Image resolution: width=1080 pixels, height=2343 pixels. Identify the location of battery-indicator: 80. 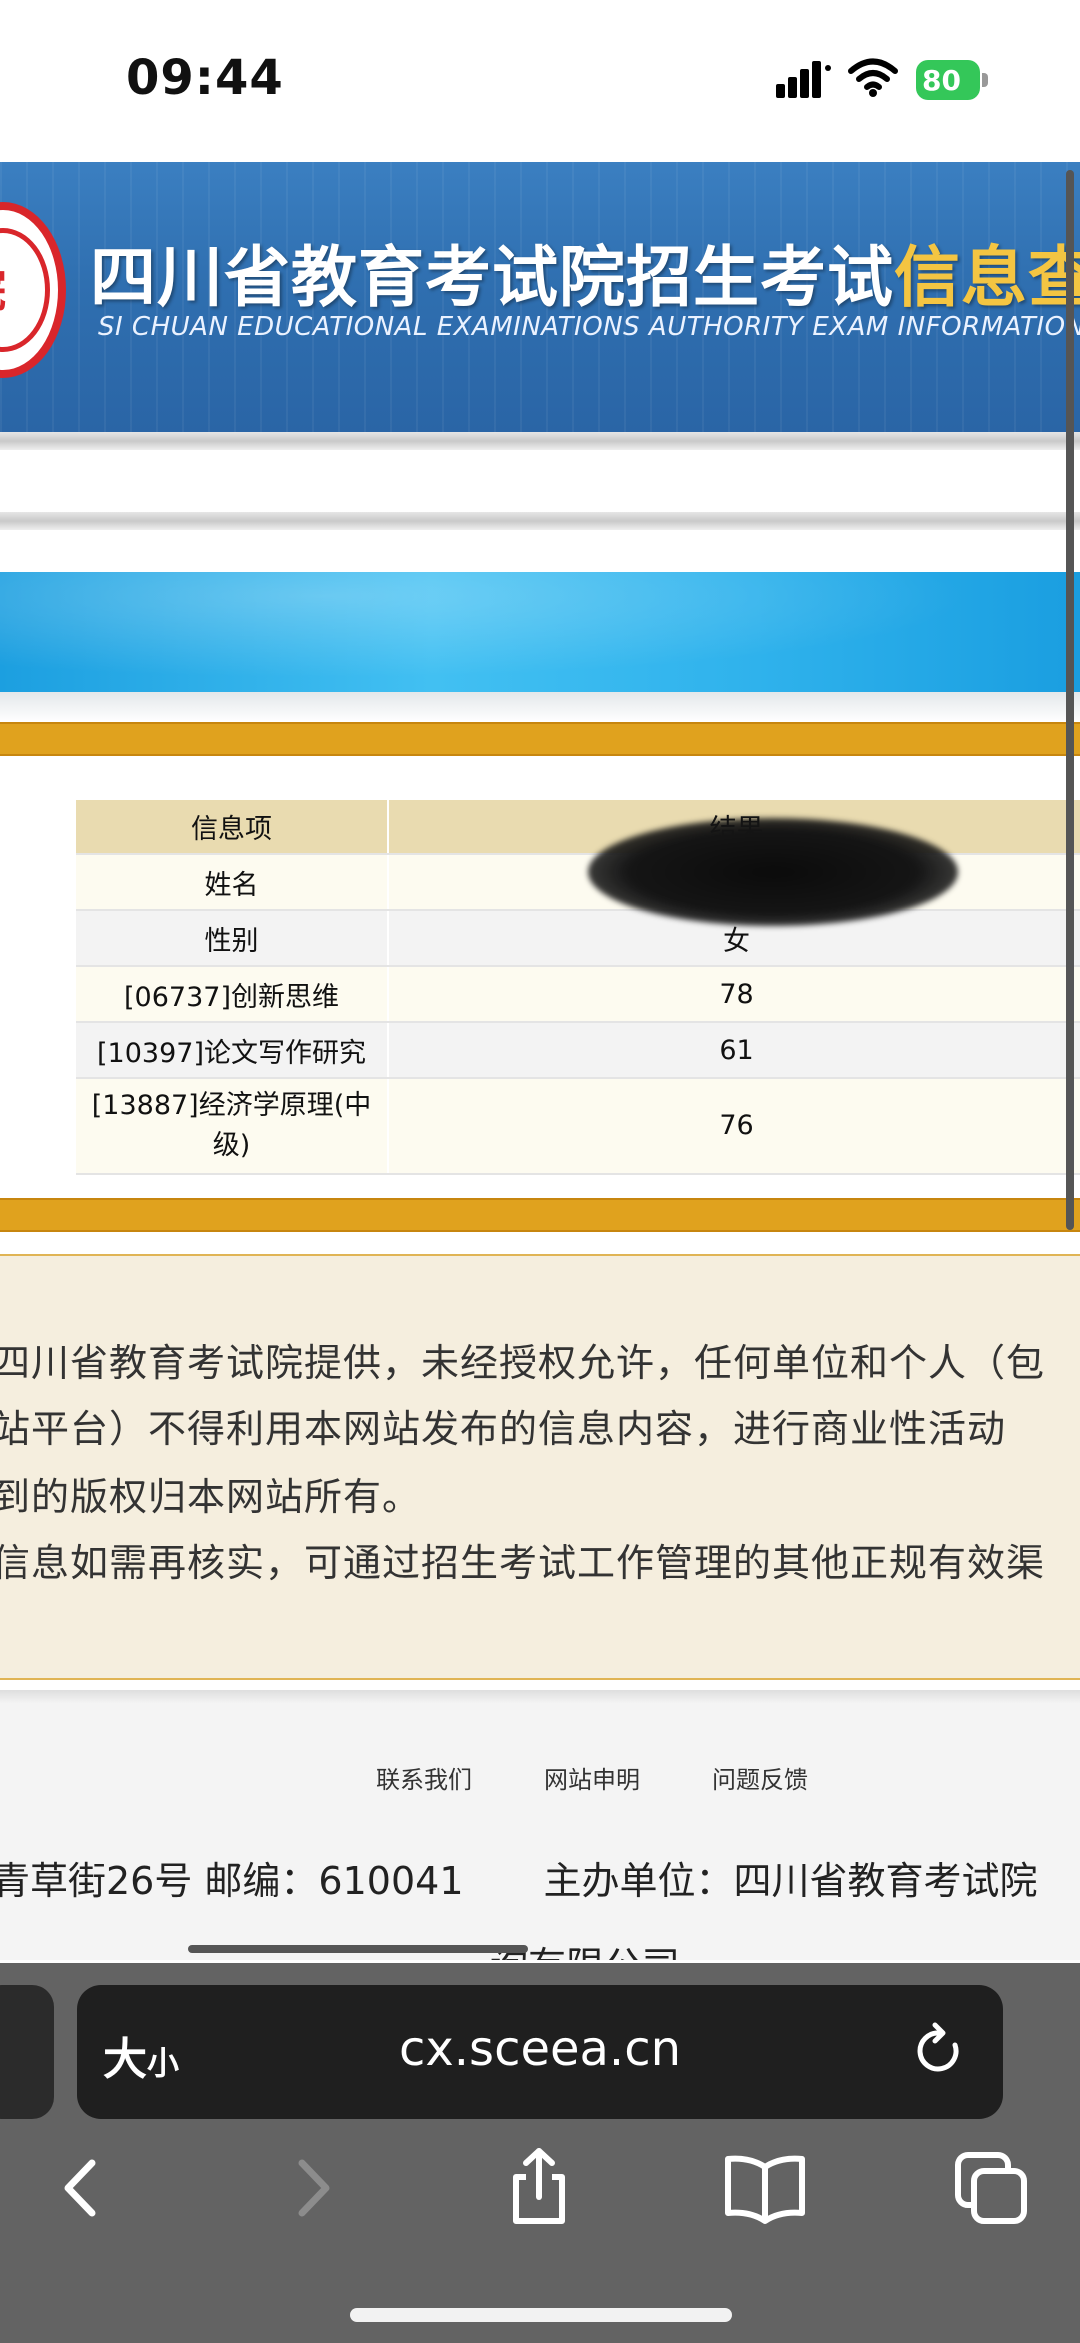
(952, 80).